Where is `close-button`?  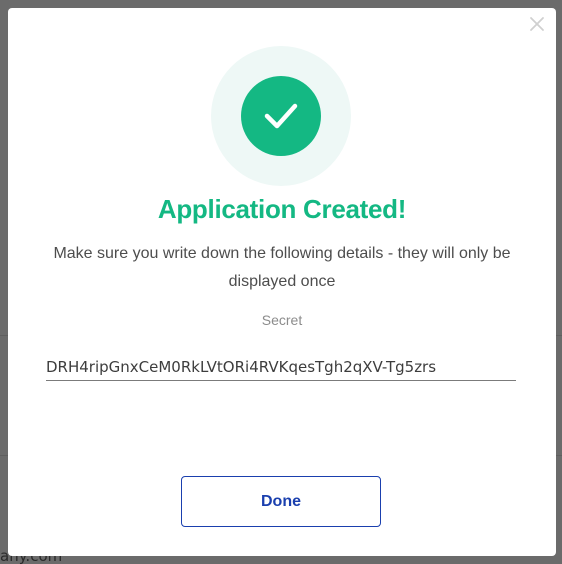
close-button is located at coordinates (537, 24).